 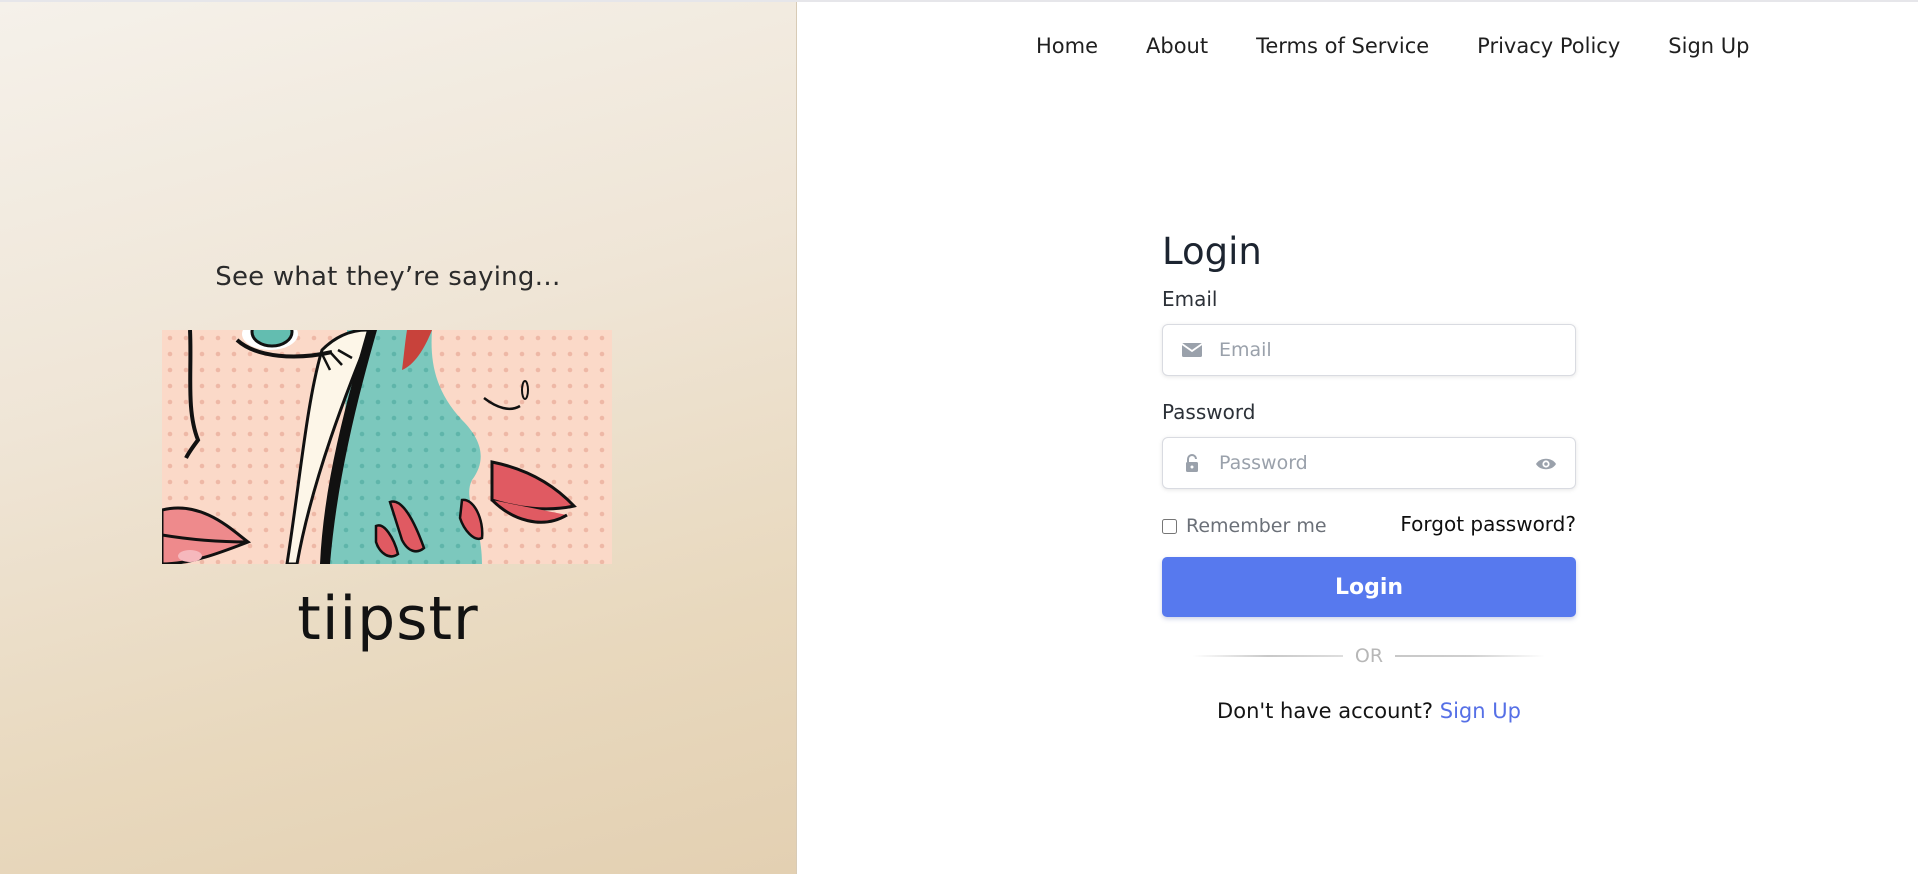 What do you see at coordinates (1256, 526) in the screenshot?
I see `remember-me-label: Remember me` at bounding box center [1256, 526].